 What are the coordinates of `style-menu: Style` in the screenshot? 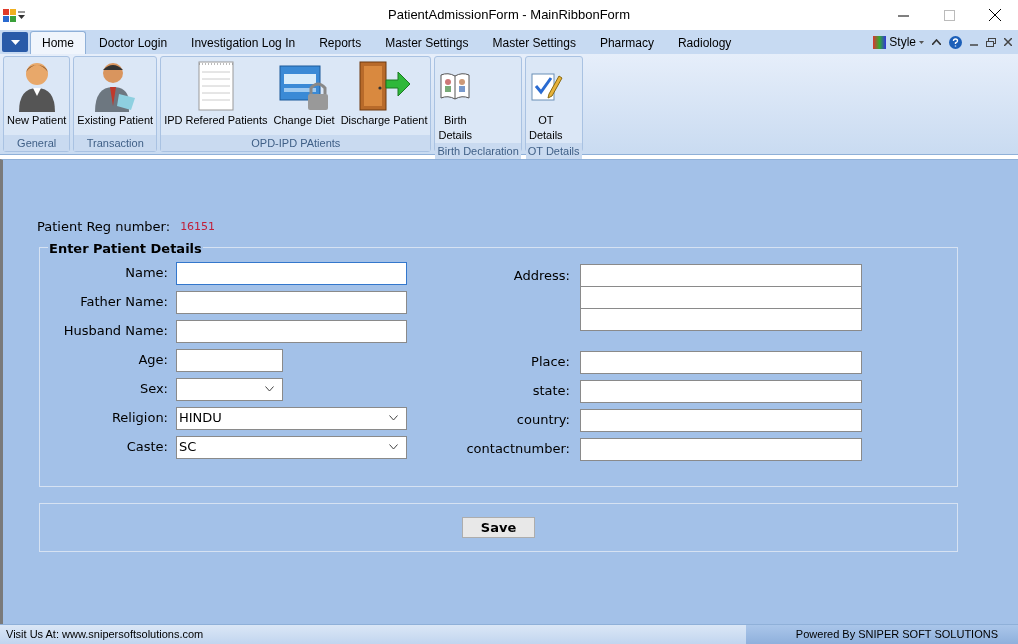 It's located at (898, 42).